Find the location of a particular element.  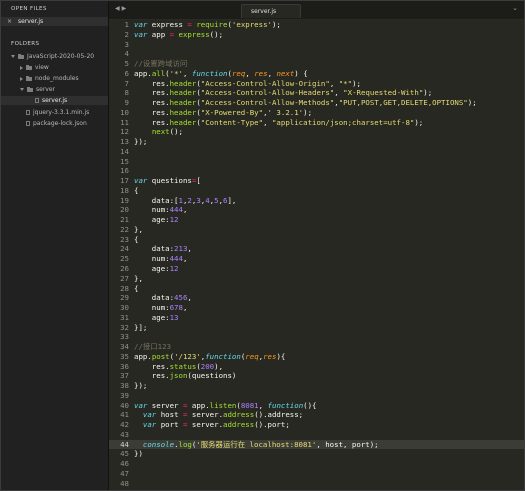

code-token: '/123' is located at coordinates (187, 356).